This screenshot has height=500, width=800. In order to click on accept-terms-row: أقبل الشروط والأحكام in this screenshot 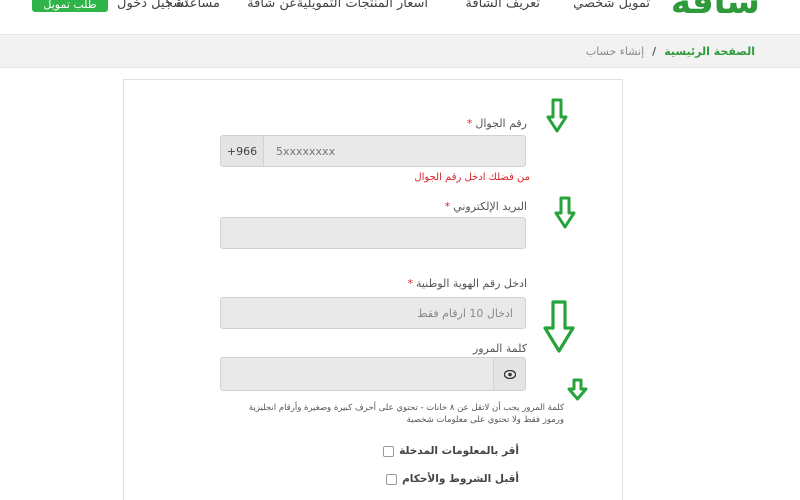, I will do `click(452, 479)`.